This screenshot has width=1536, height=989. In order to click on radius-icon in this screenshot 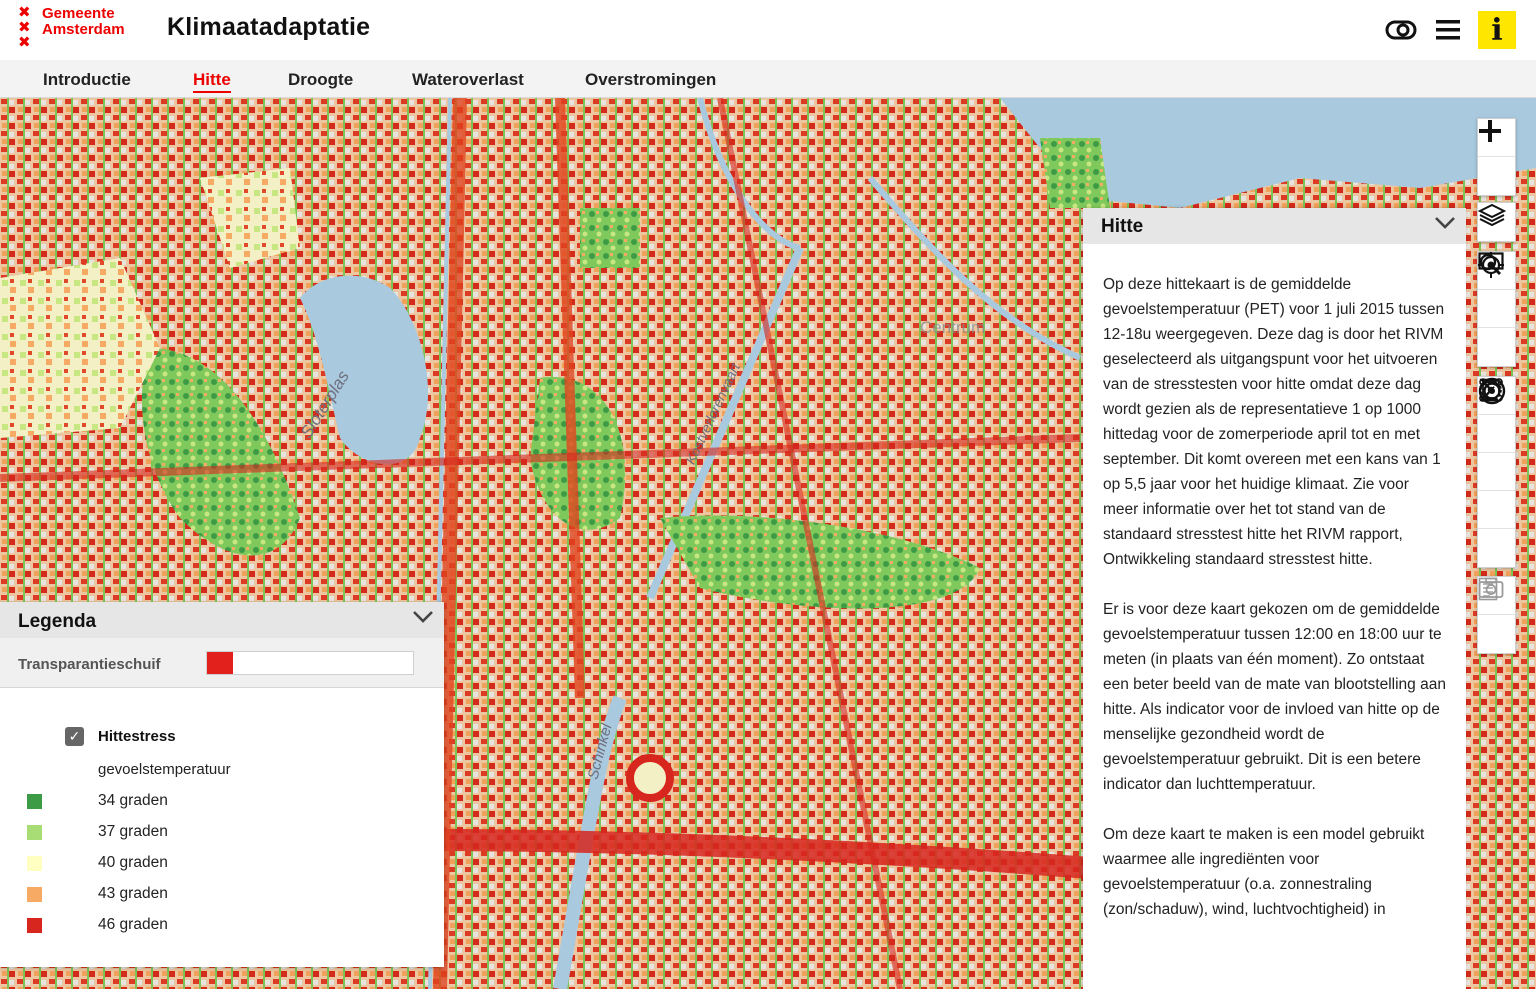, I will do `click(1496, 435)`.